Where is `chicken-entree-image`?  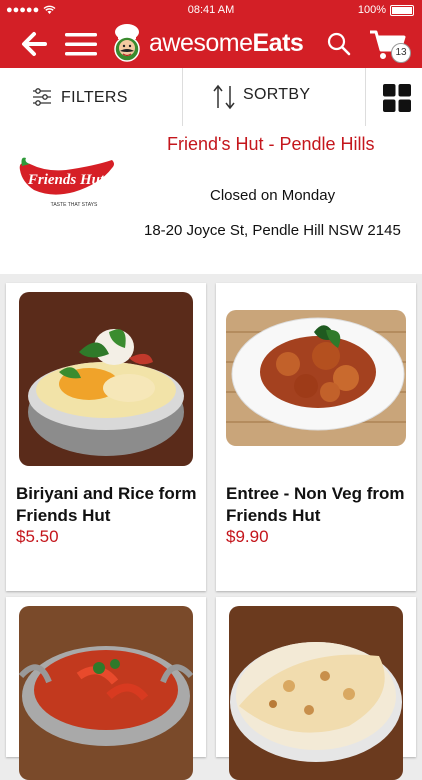
chicken-entree-image is located at coordinates (316, 379).